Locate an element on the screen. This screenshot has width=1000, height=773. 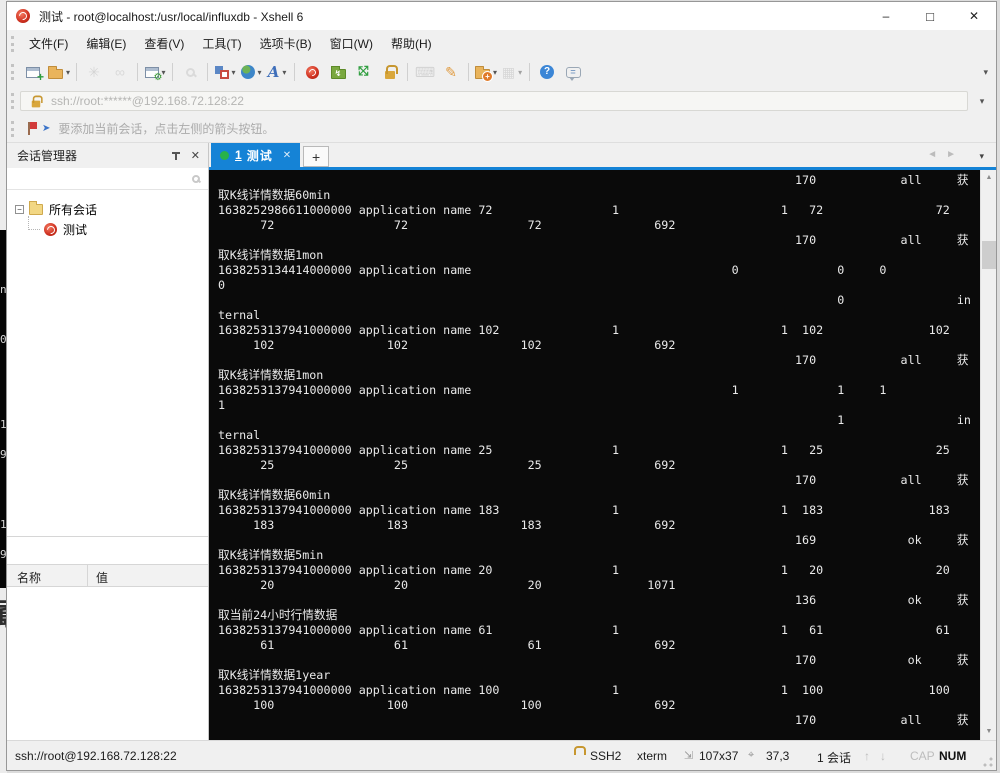
toolbar-overflow-caret-icon: ▾ is located at coordinates (985, 72).